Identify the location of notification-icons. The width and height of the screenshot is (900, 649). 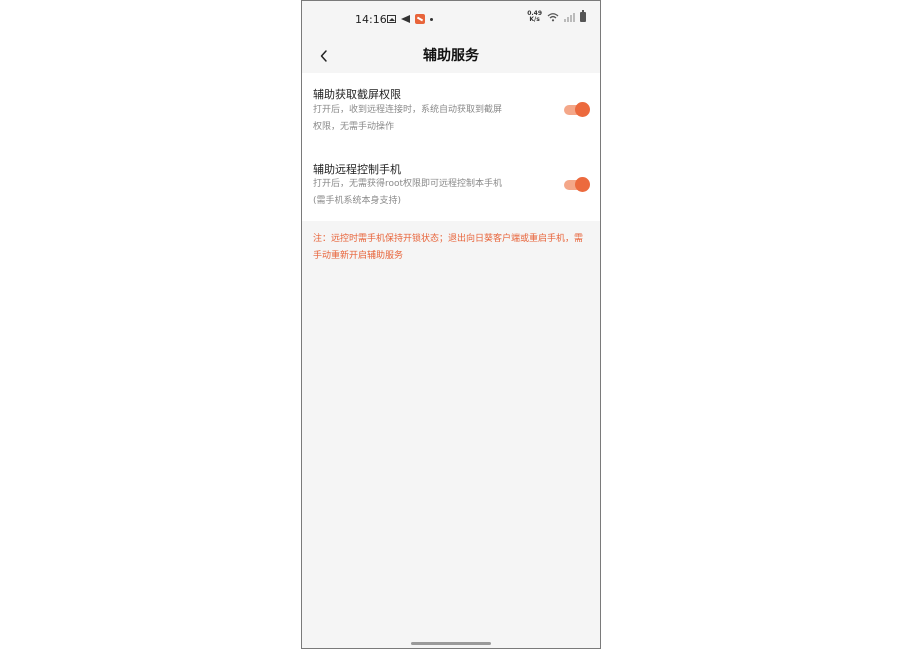
(410, 19).